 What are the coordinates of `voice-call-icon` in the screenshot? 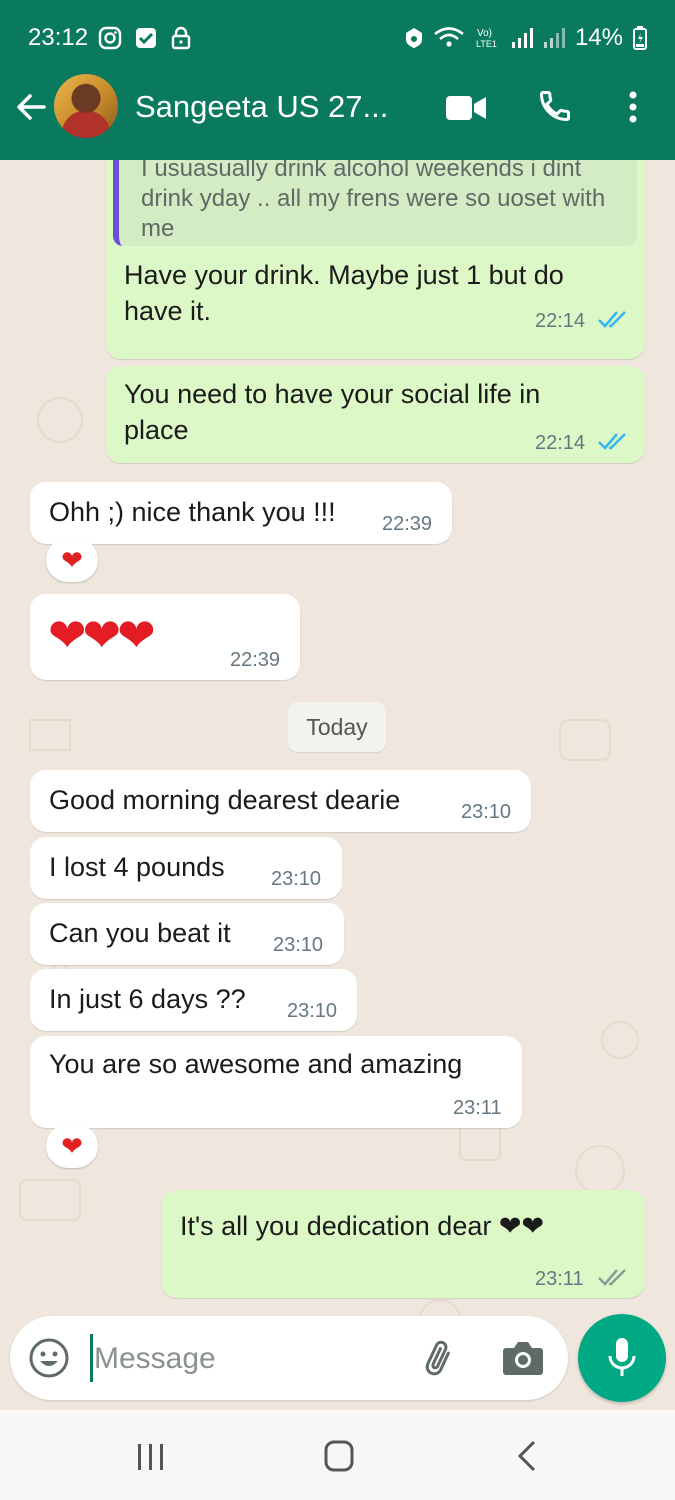 It's located at (555, 106).